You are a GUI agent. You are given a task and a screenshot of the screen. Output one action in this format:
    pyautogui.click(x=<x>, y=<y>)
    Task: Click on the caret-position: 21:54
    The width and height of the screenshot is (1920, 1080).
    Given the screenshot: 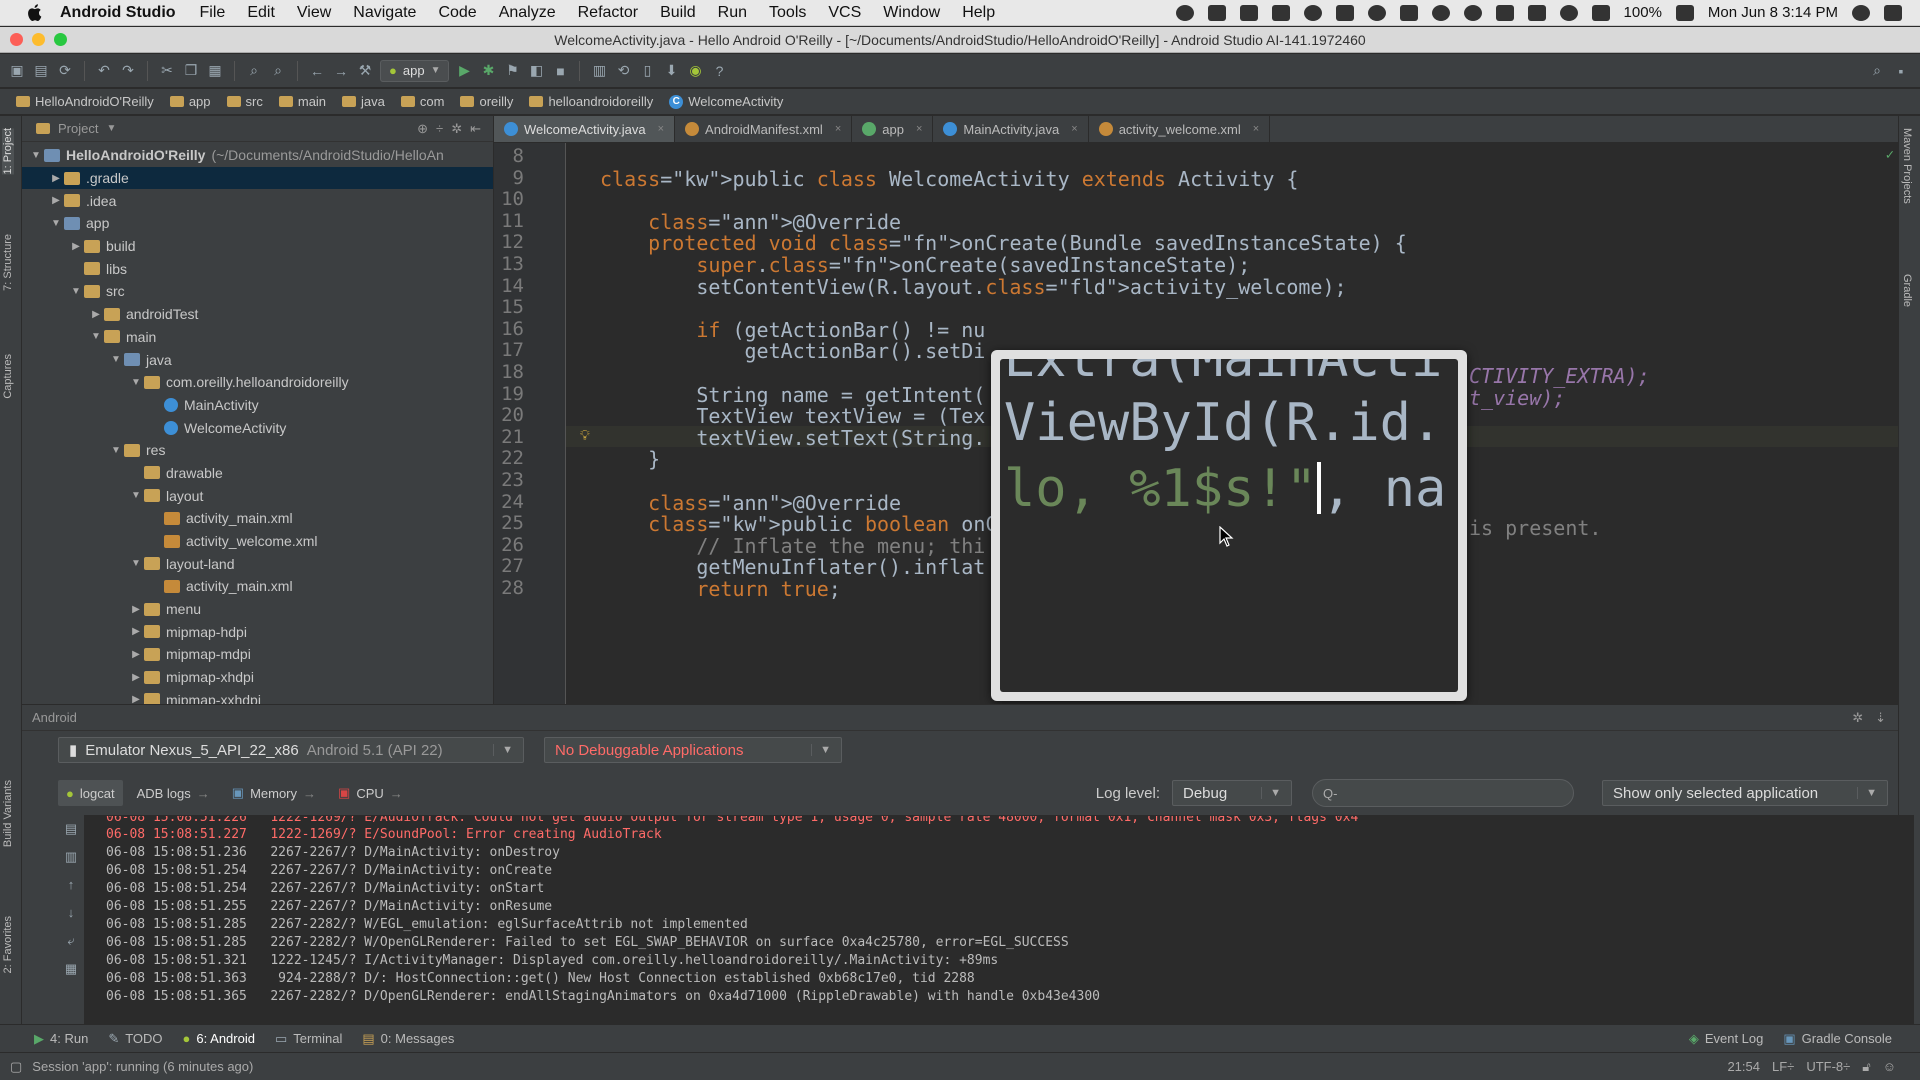 What is the action you would take?
    pyautogui.click(x=1743, y=1067)
    